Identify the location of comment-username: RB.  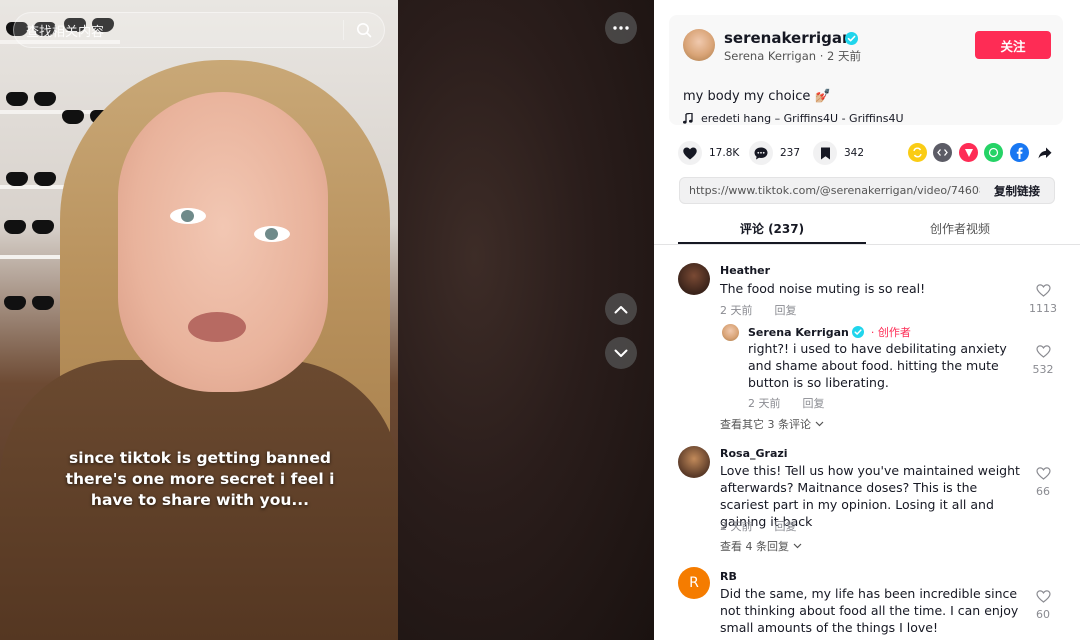
(728, 576).